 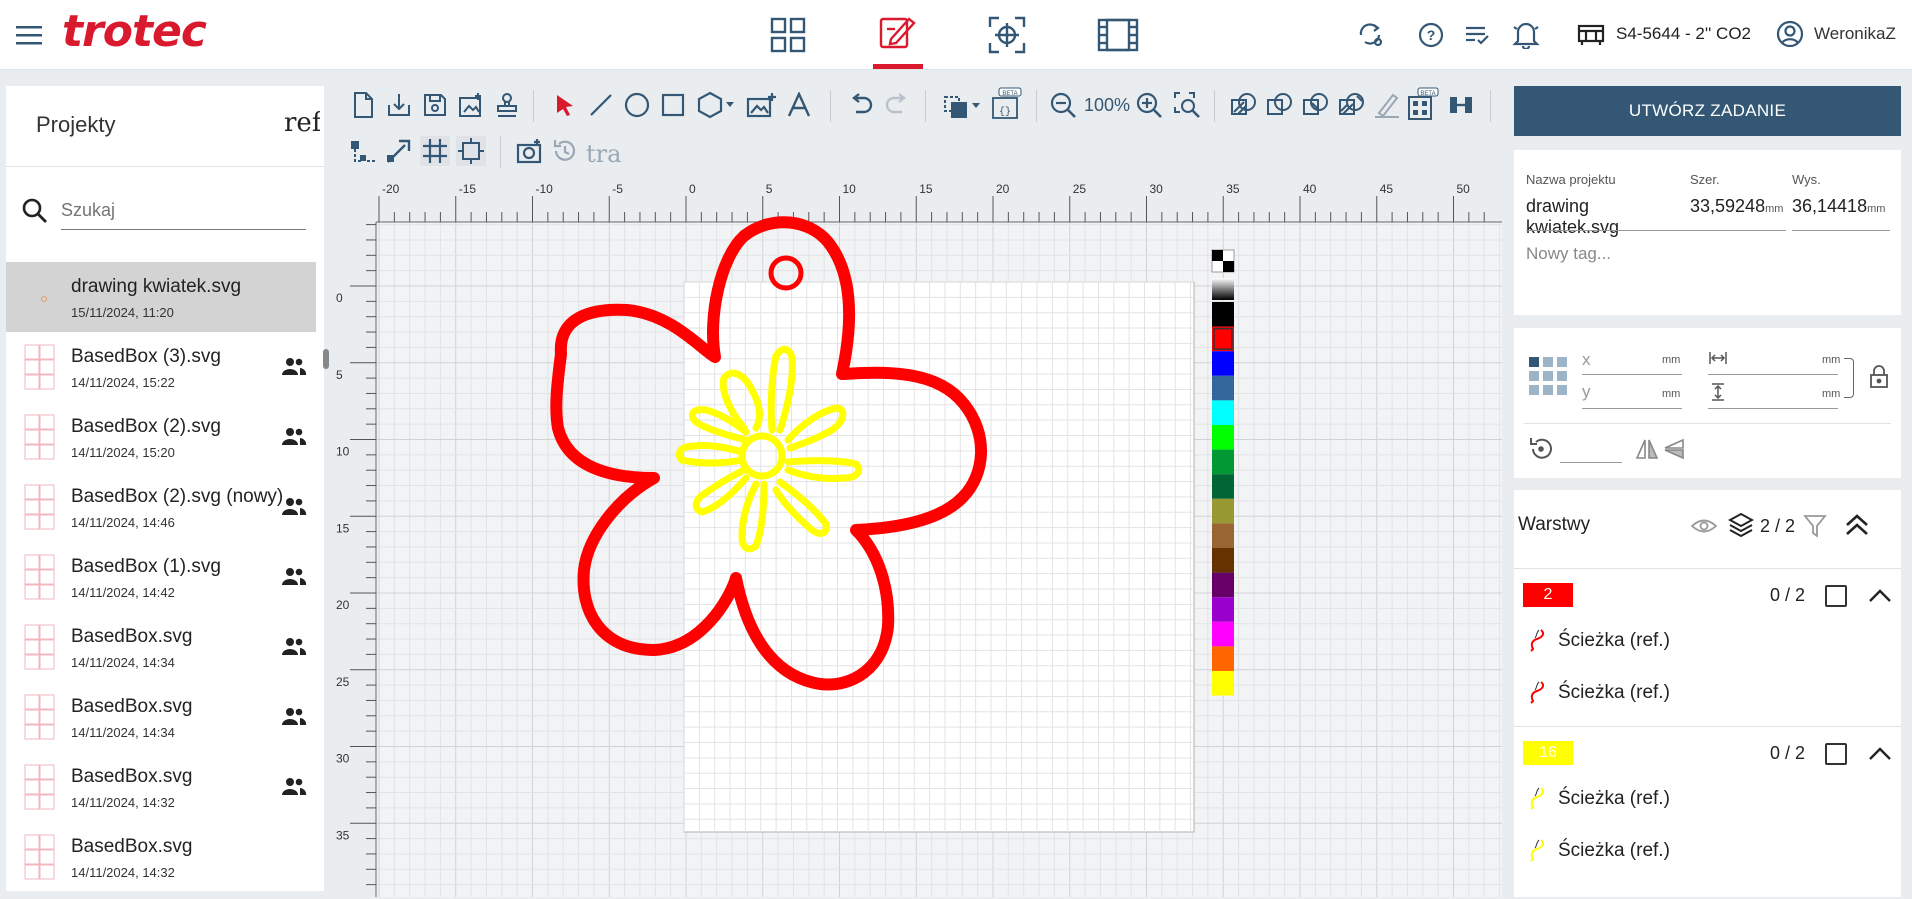 What do you see at coordinates (1736, 206) in the screenshot?
I see `width-field: 33,59248mm` at bounding box center [1736, 206].